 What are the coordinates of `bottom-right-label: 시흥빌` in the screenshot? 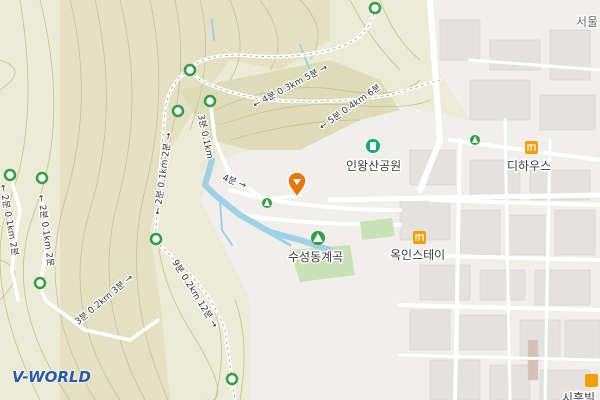 It's located at (578, 395).